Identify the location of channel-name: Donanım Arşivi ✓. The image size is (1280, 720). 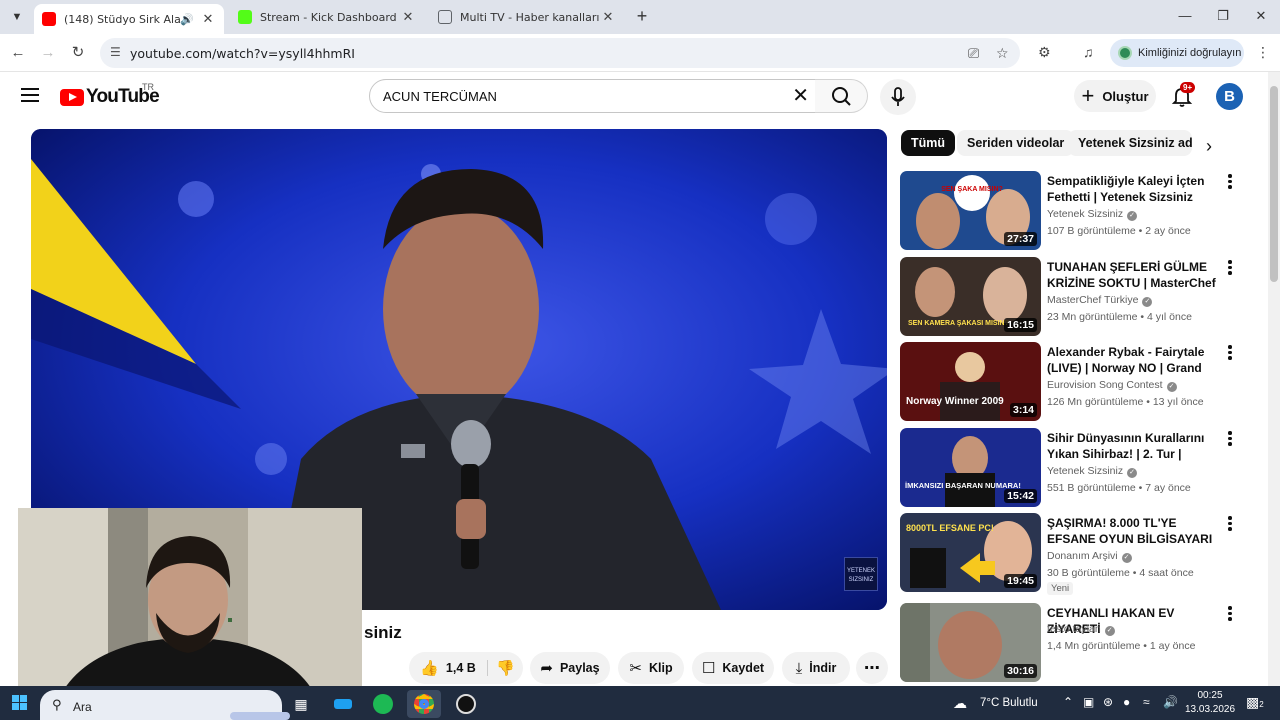
(1089, 556).